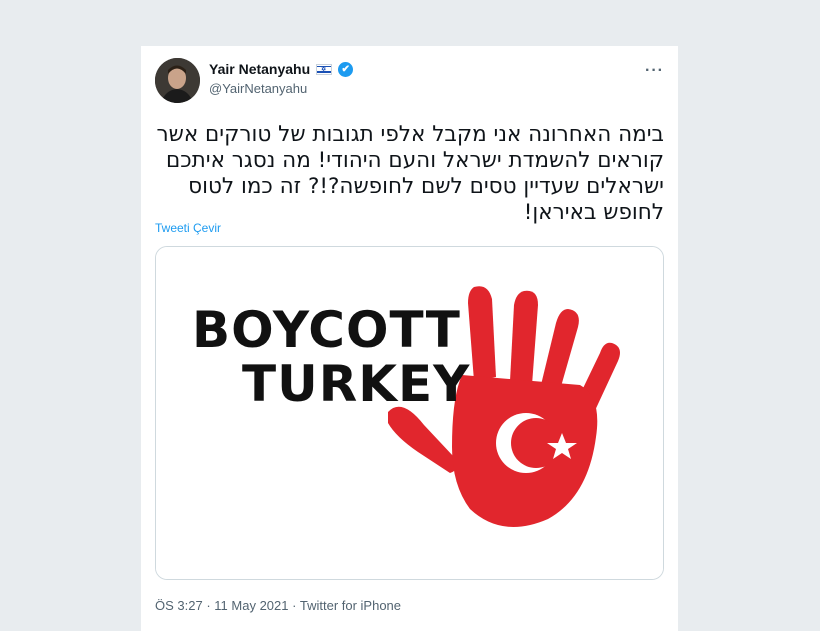 This screenshot has width=820, height=631. I want to click on verified-badge-icon: ✔, so click(346, 69).